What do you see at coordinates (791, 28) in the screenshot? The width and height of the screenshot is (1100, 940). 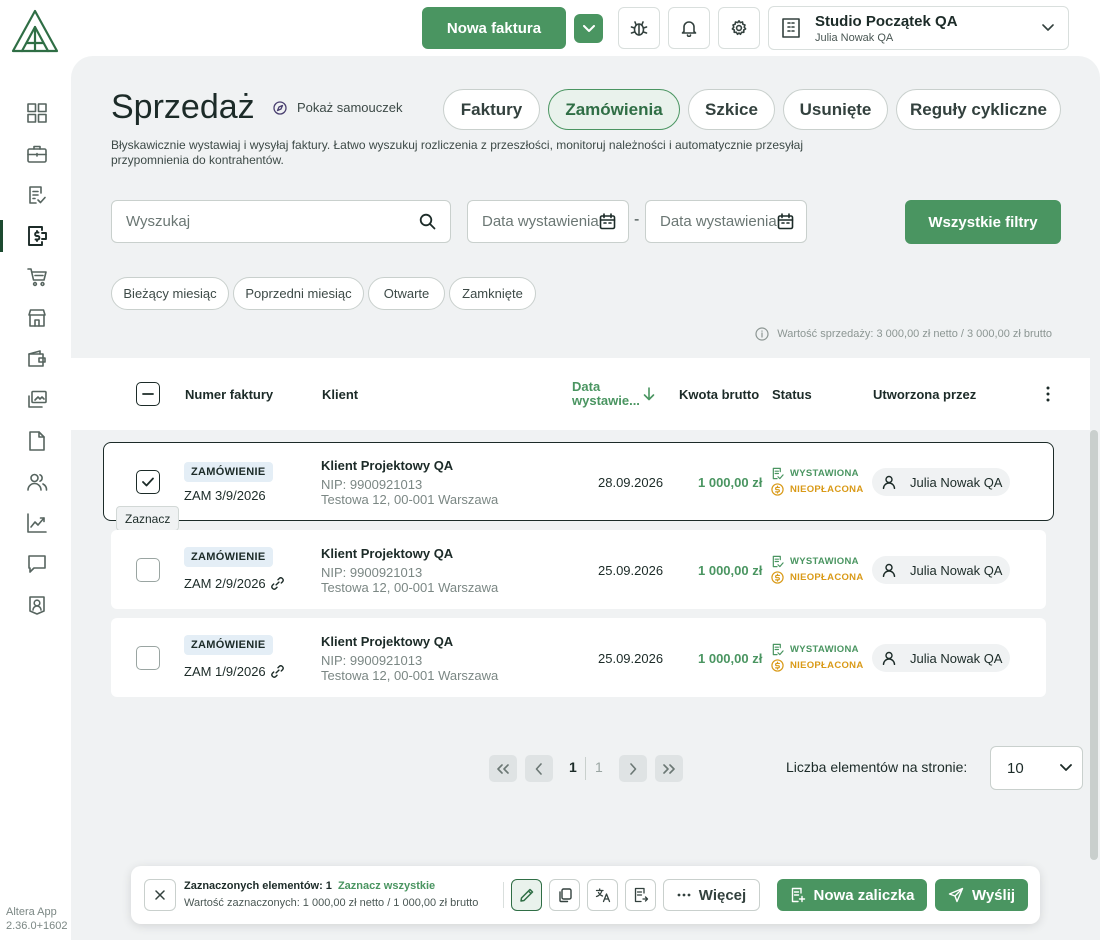 I see `building-icon` at bounding box center [791, 28].